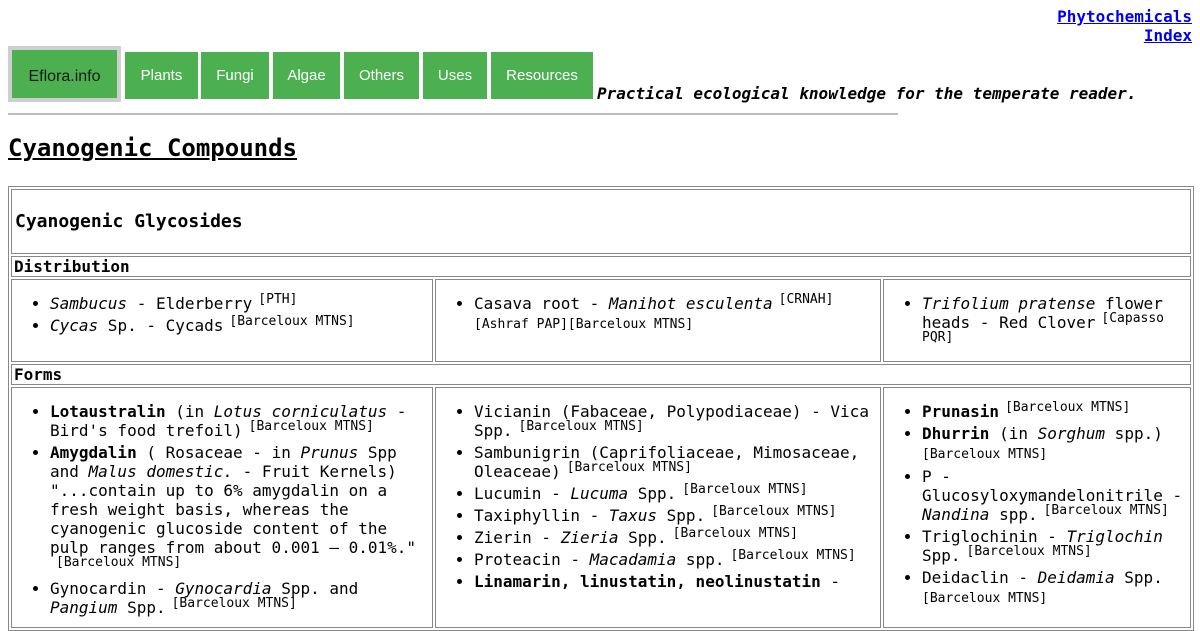  What do you see at coordinates (453, 114) in the screenshot?
I see `header-divider` at bounding box center [453, 114].